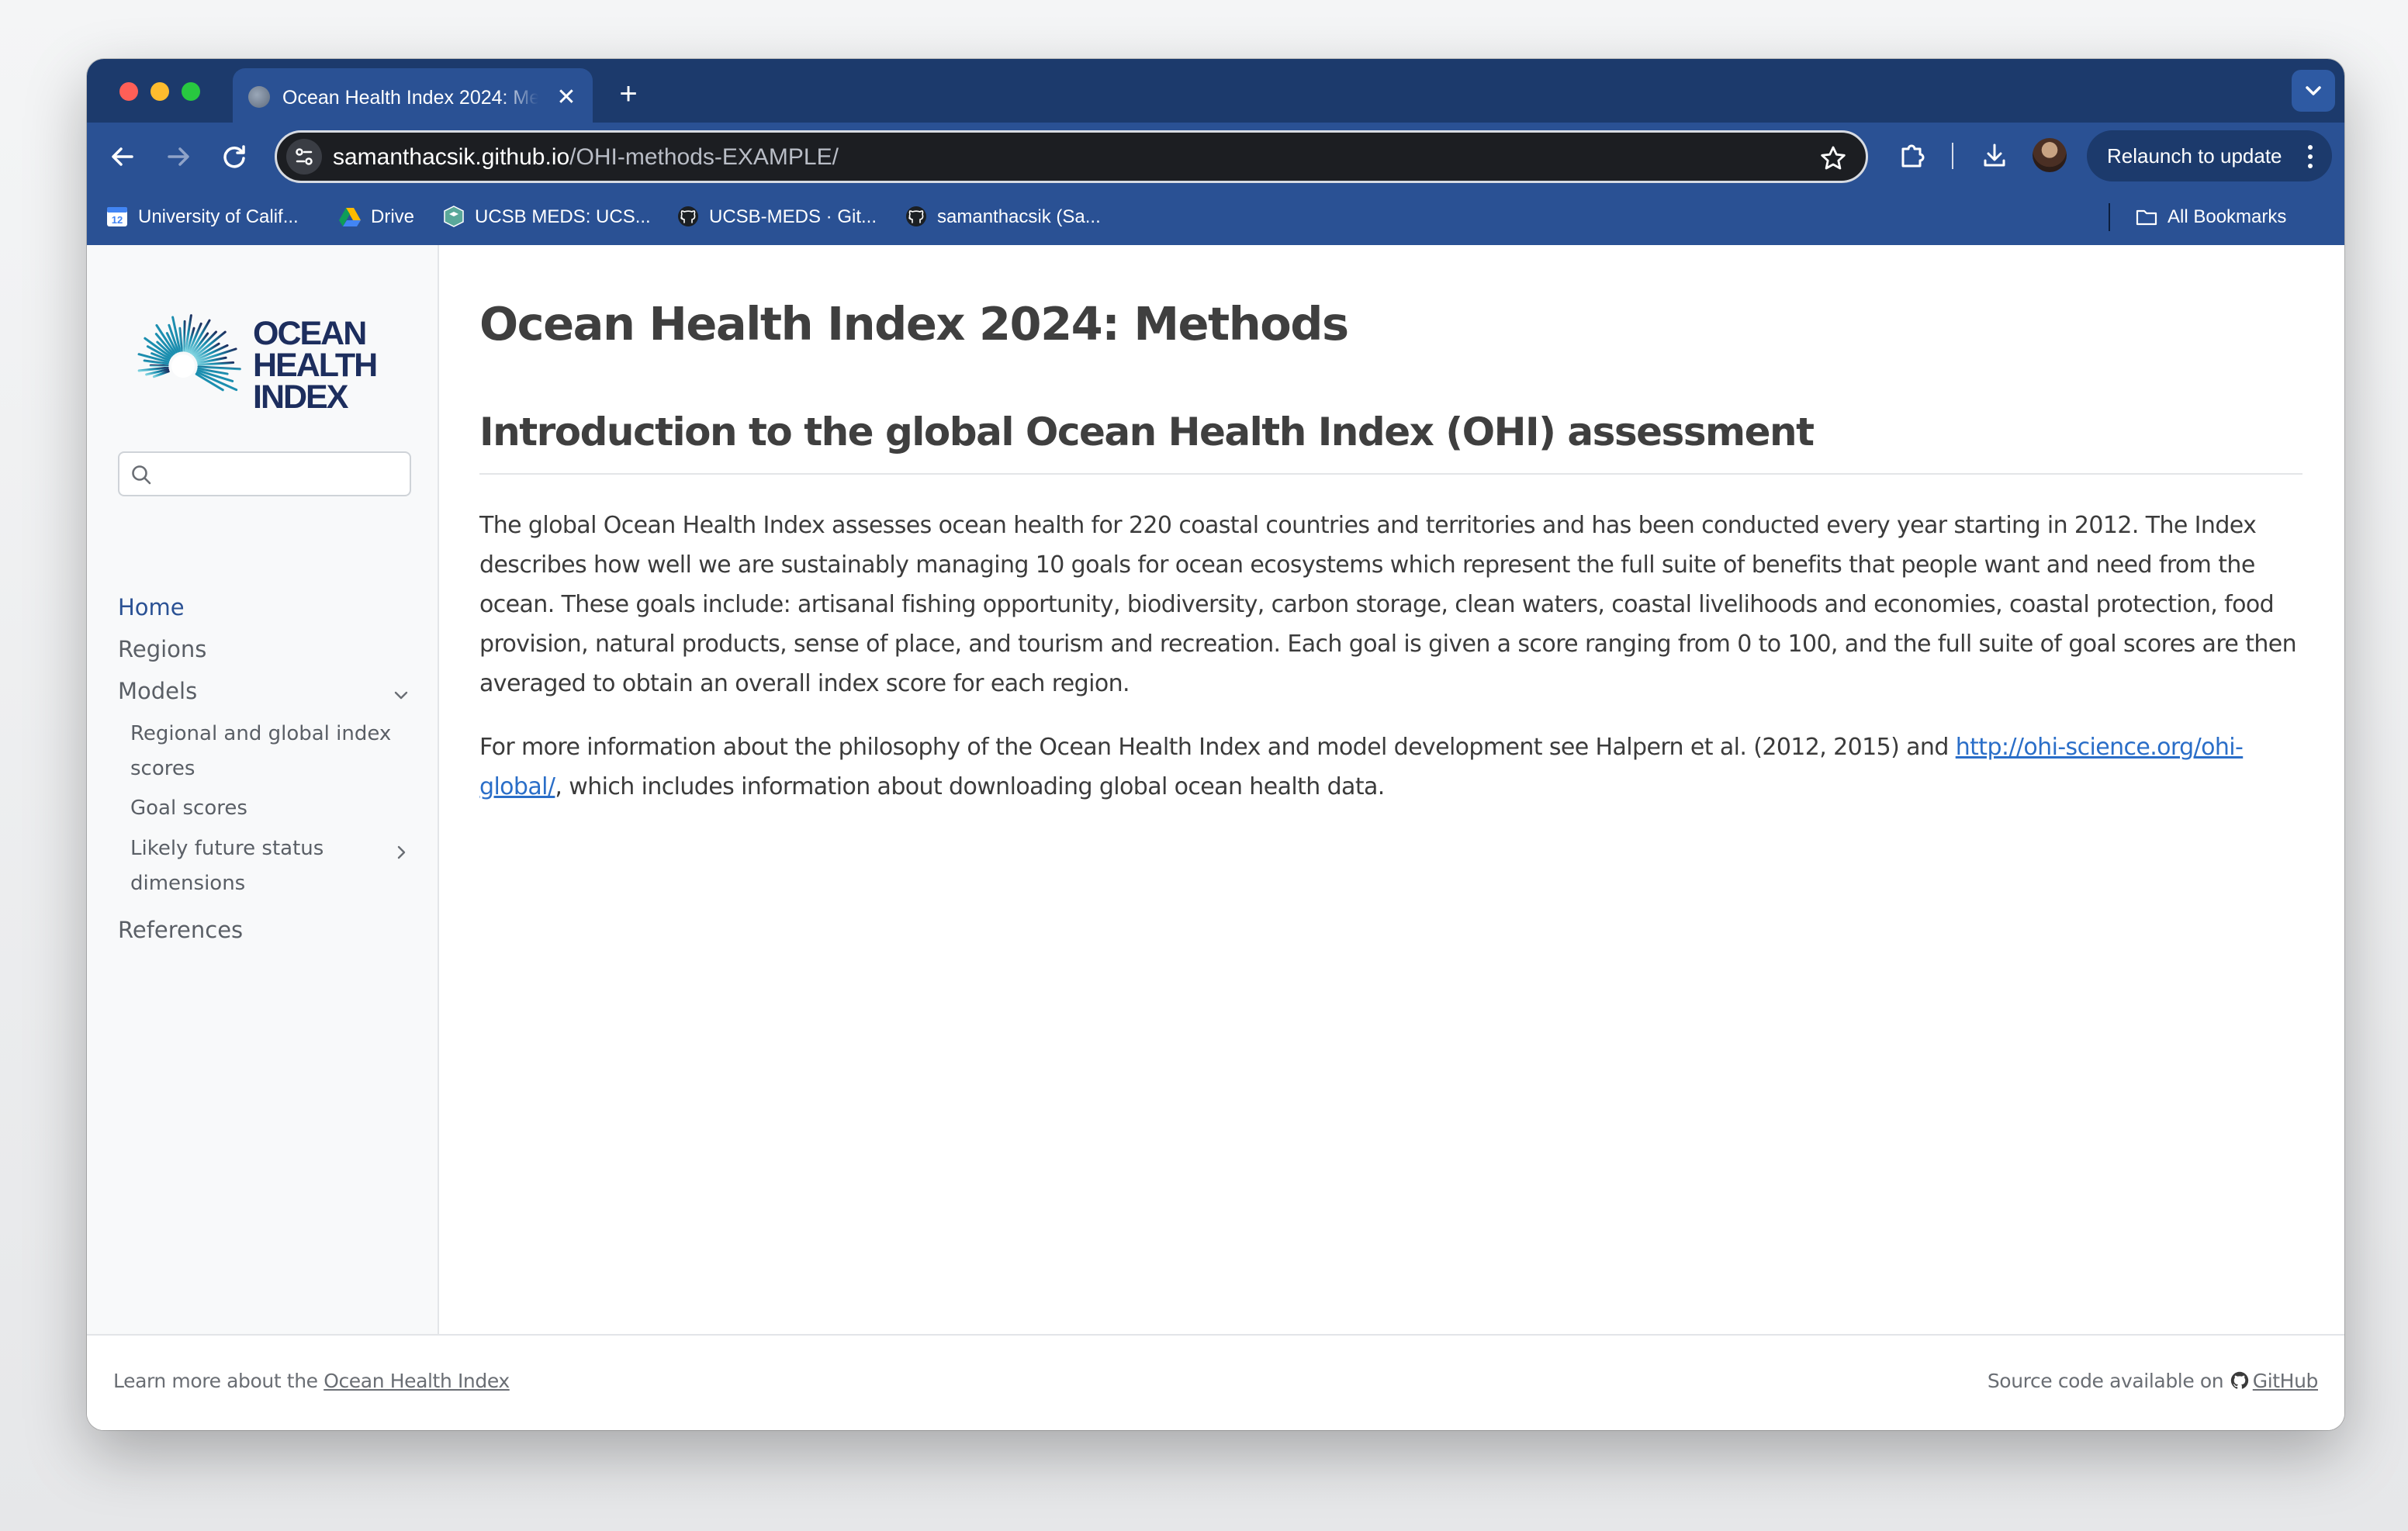  What do you see at coordinates (2227, 216) in the screenshot?
I see `all-bookmarks-label: All Bookmarks` at bounding box center [2227, 216].